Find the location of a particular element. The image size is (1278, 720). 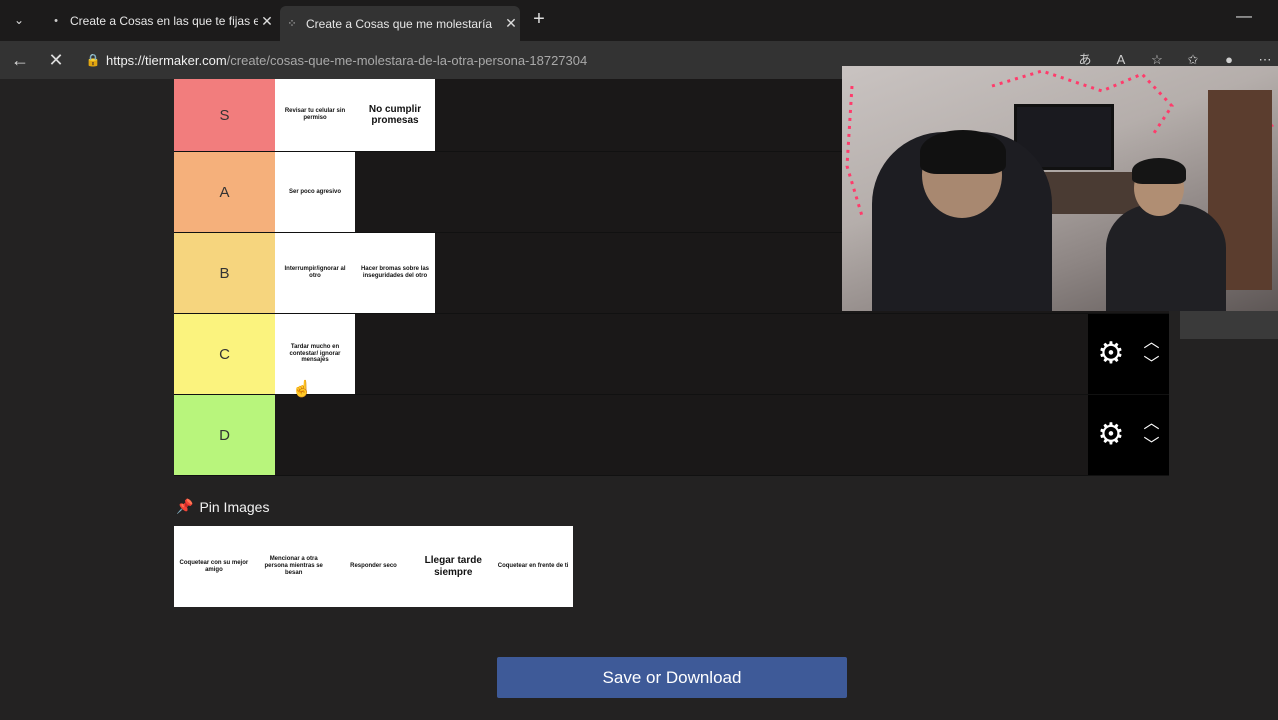

tier-label-c: C is located at coordinates (224, 354).